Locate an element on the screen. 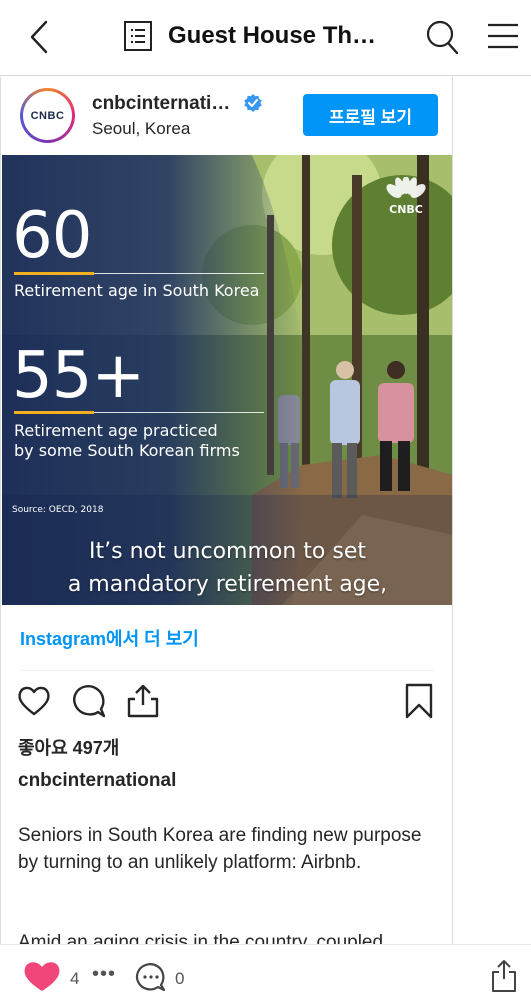  document-list-icon is located at coordinates (138, 36).